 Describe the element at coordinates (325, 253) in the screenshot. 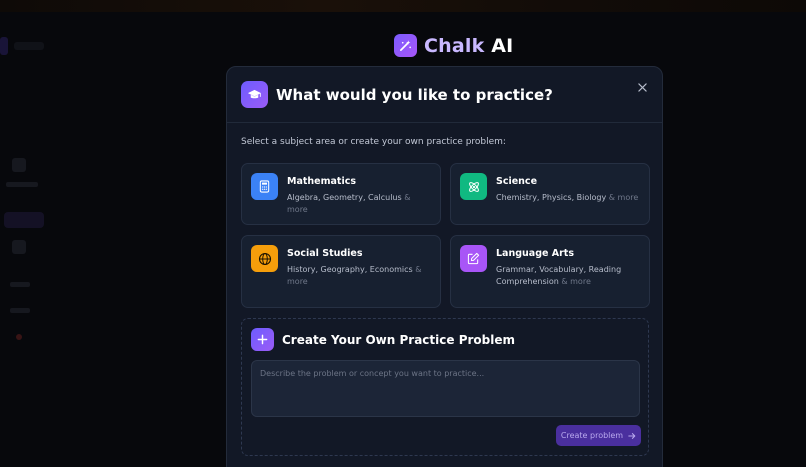

I see `card-title: Social Studies` at that location.